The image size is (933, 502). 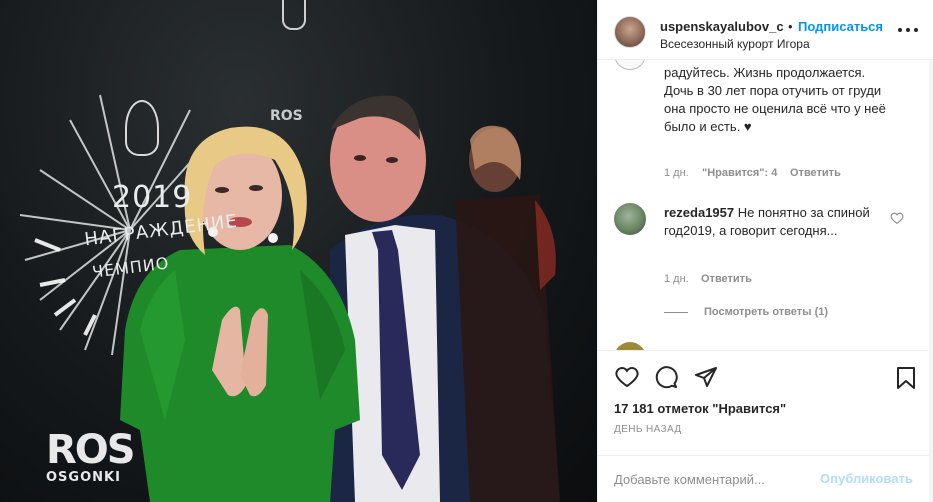 I want to click on comment-avatar-rezeda, so click(x=630, y=219).